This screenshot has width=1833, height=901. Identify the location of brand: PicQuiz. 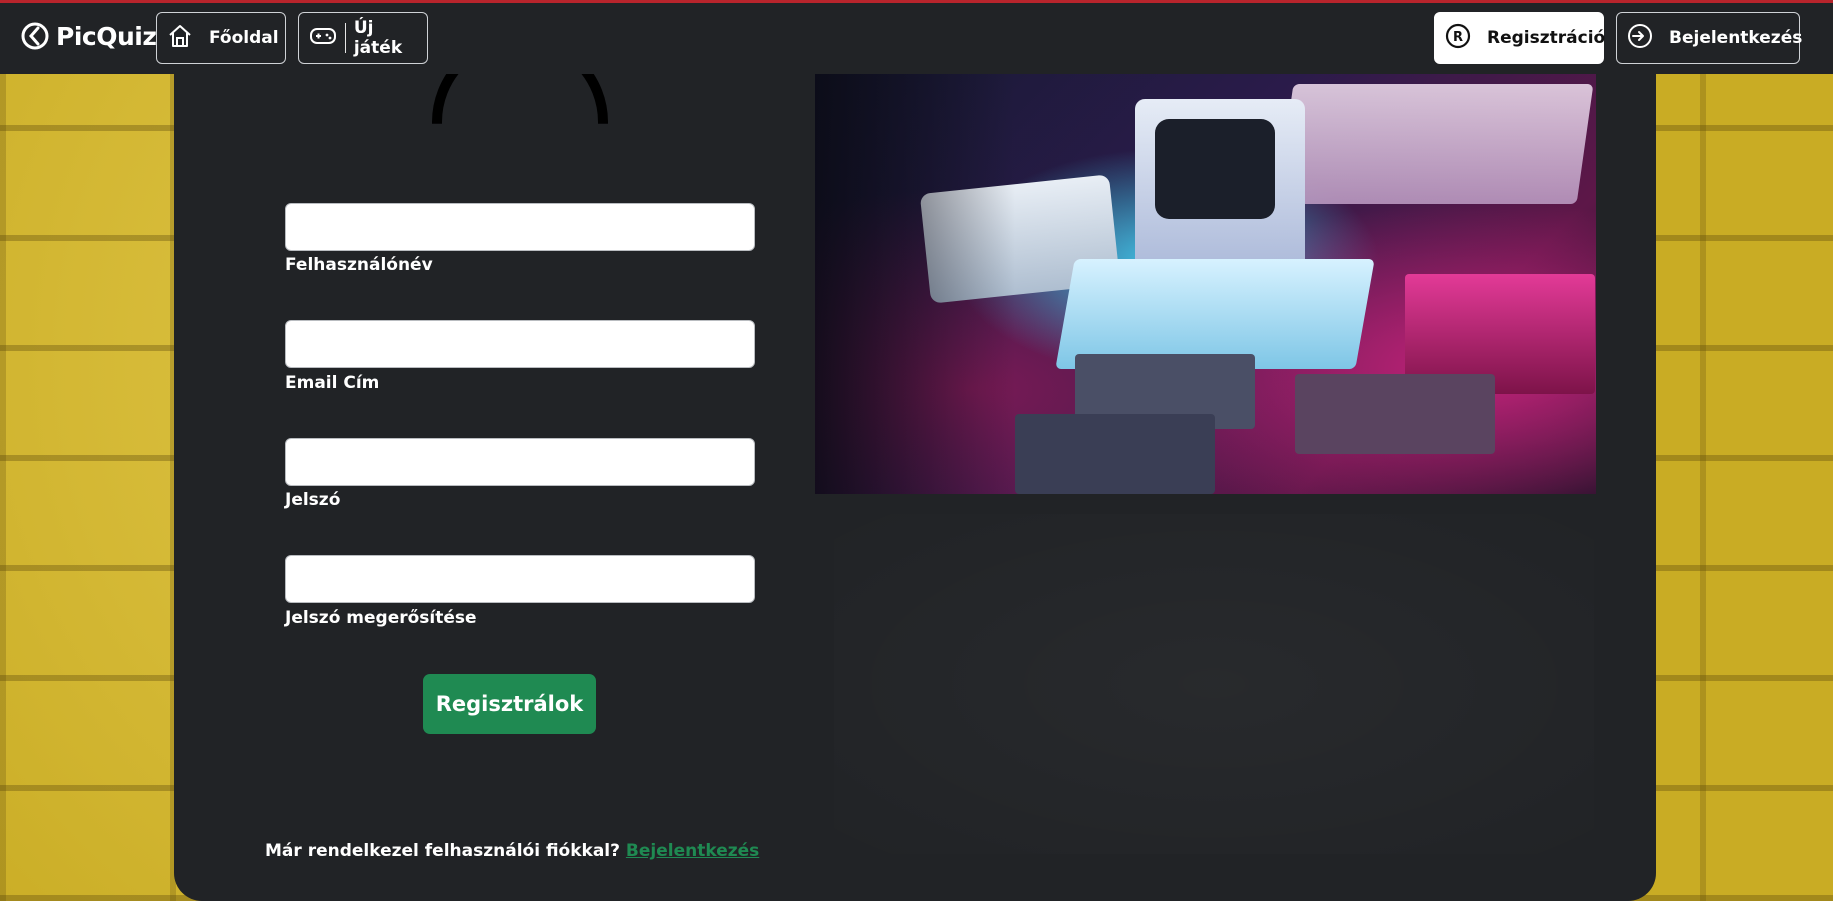
(88, 36).